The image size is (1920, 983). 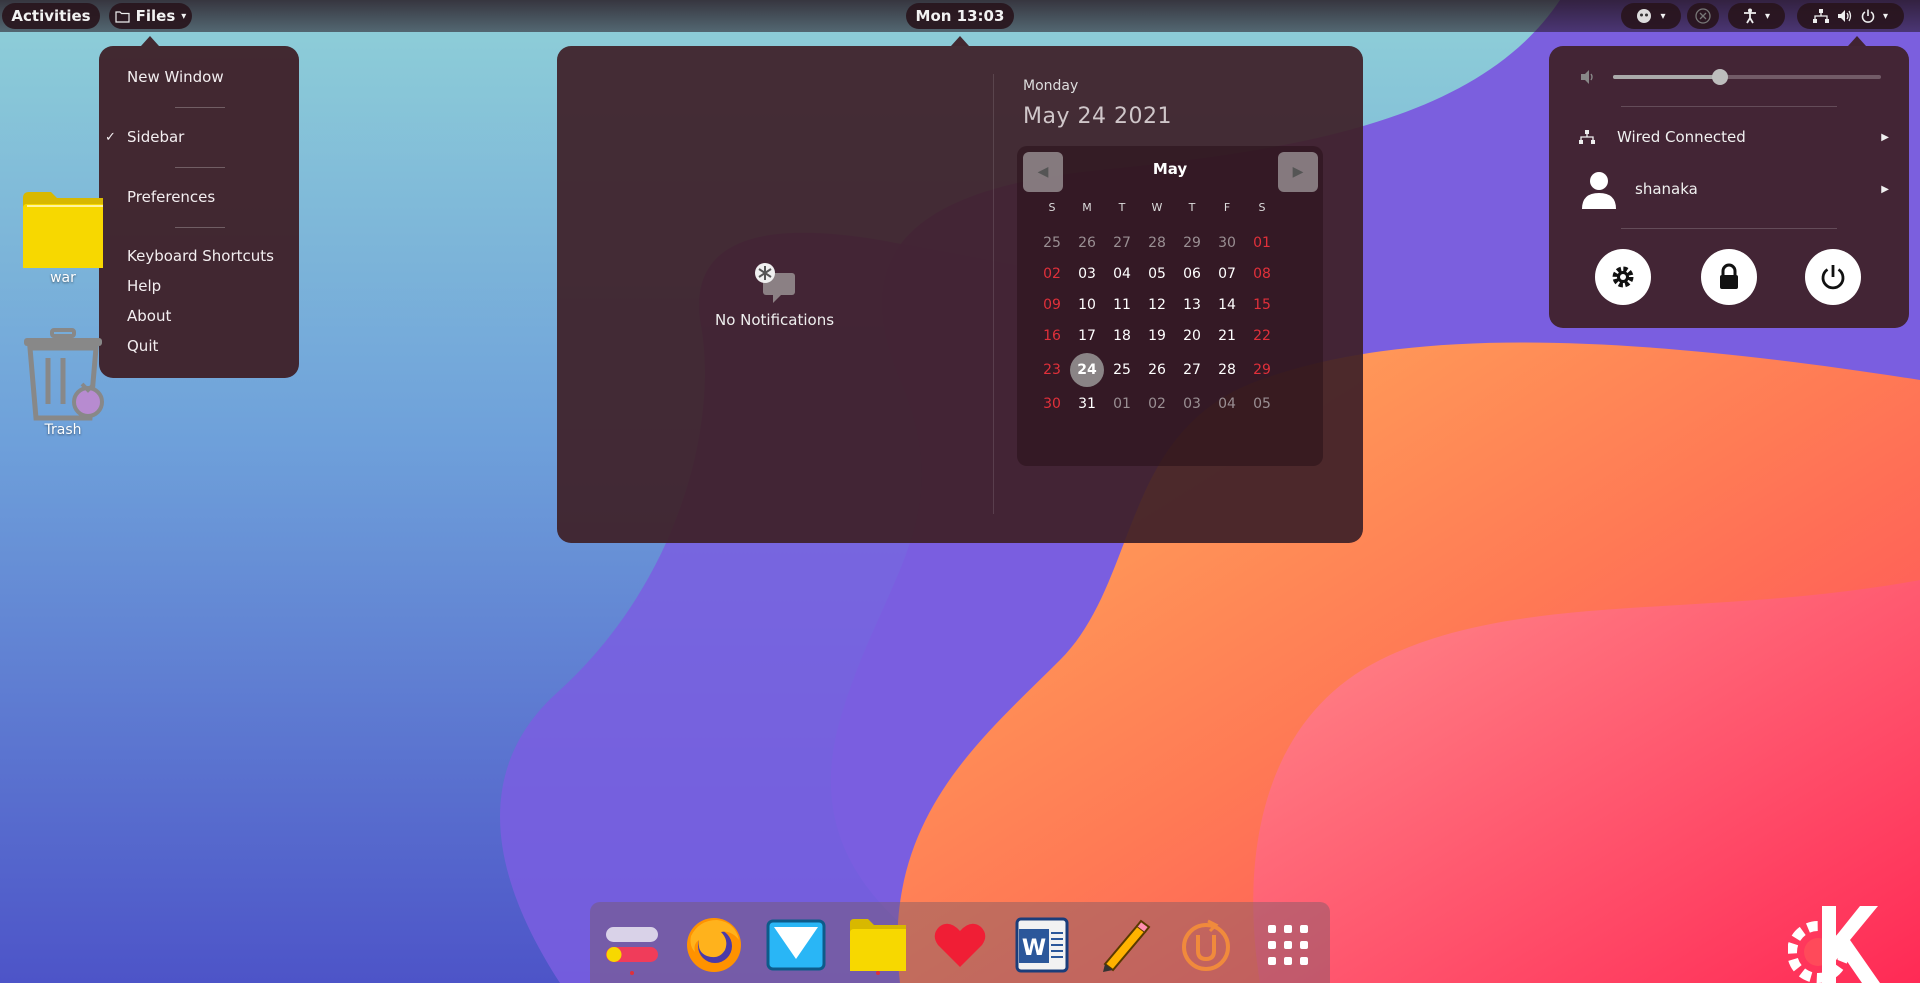 What do you see at coordinates (1157, 305) in the screenshot?
I see `calendar-day: 12` at bounding box center [1157, 305].